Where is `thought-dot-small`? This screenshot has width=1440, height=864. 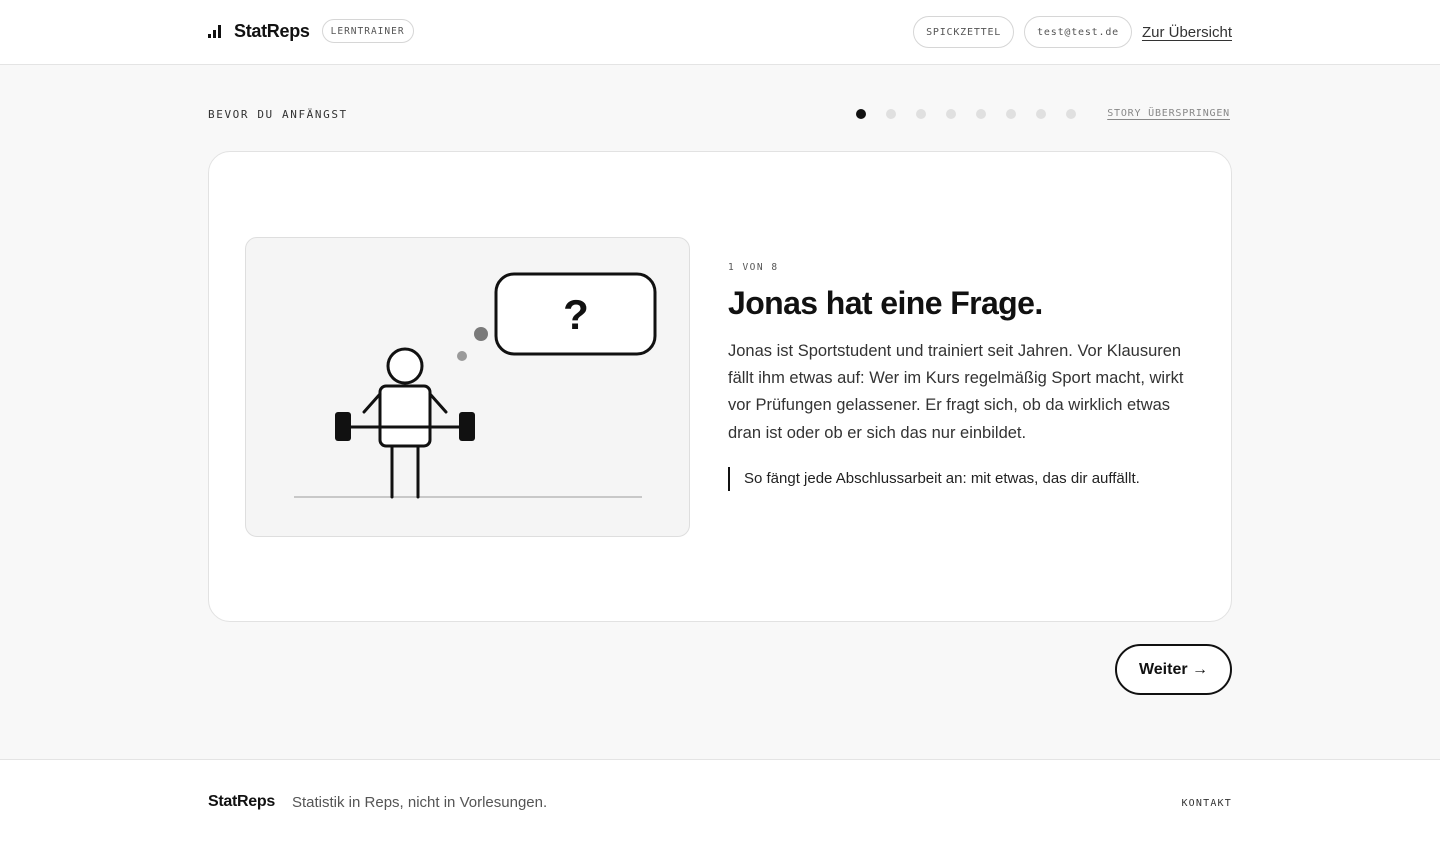
thought-dot-small is located at coordinates (462, 356).